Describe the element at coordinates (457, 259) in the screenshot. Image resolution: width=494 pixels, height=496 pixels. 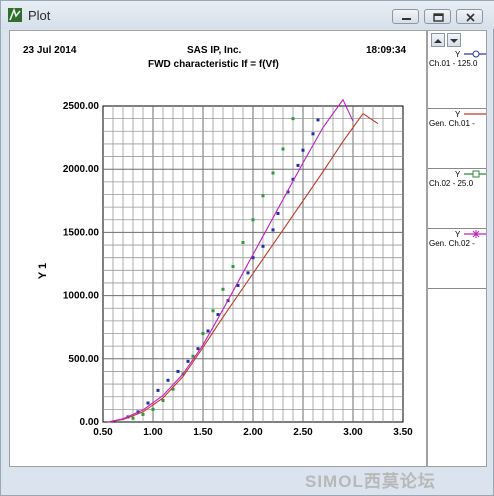
I see `legend-item: Y Gen. Ch.02 -` at that location.